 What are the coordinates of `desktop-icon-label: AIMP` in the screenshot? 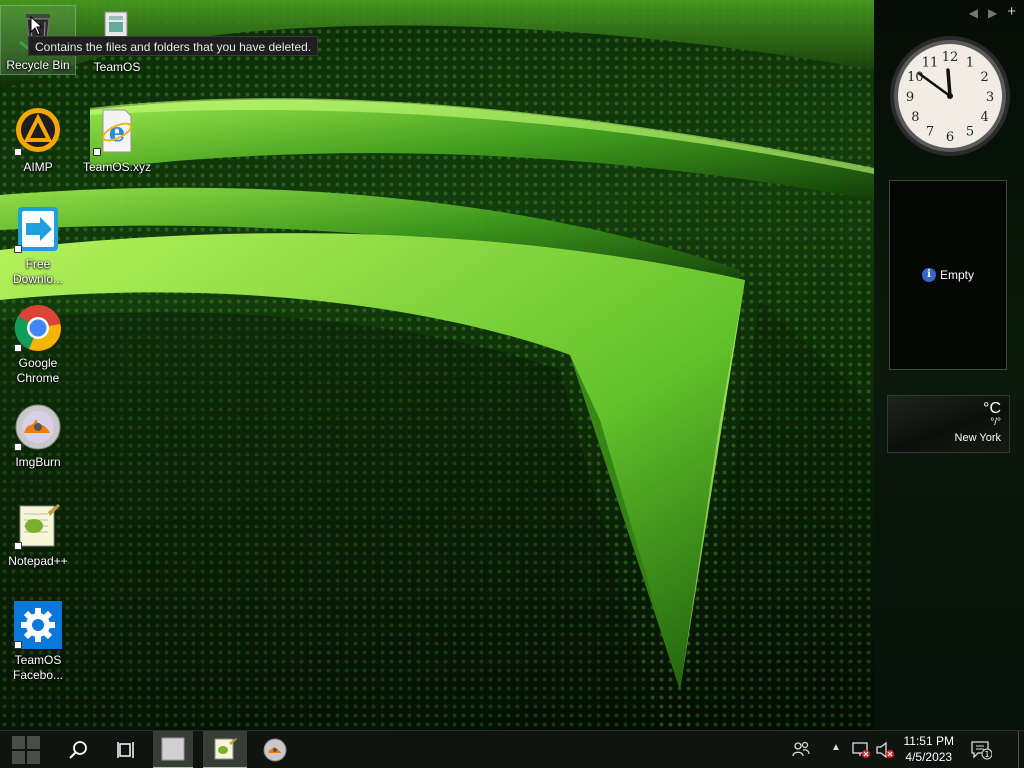 It's located at (38, 167).